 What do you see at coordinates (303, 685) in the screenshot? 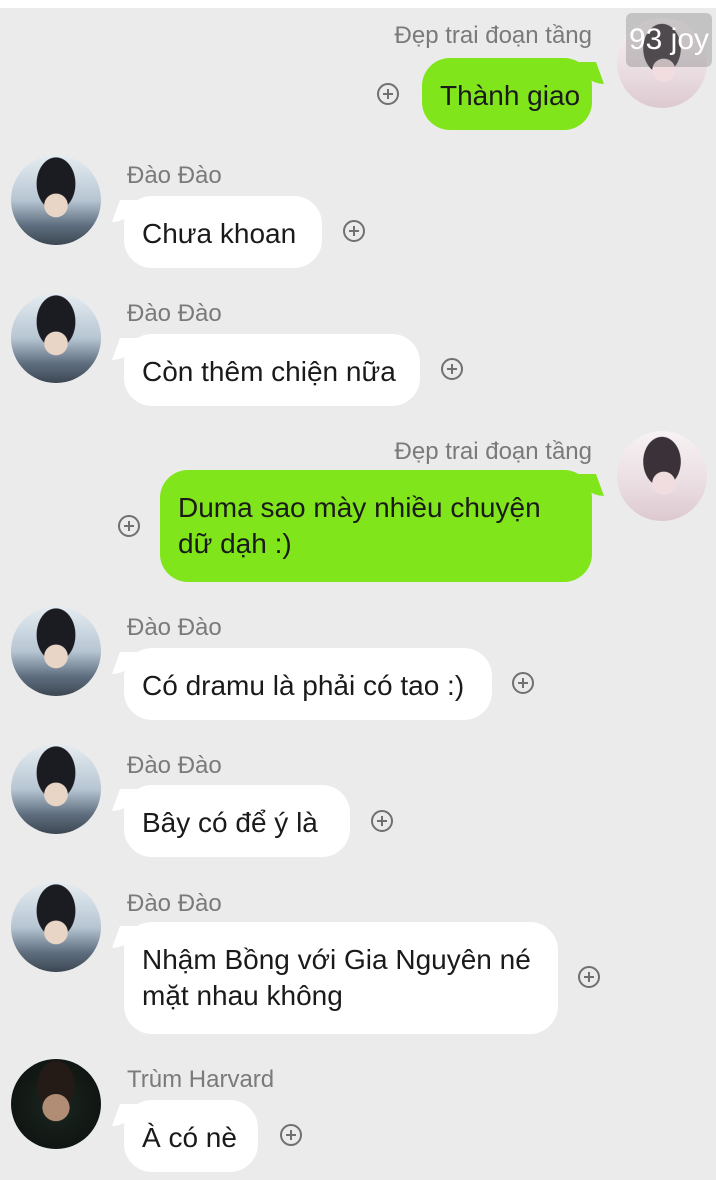
I see `message-text: Có dramu là phải có tao :)` at bounding box center [303, 685].